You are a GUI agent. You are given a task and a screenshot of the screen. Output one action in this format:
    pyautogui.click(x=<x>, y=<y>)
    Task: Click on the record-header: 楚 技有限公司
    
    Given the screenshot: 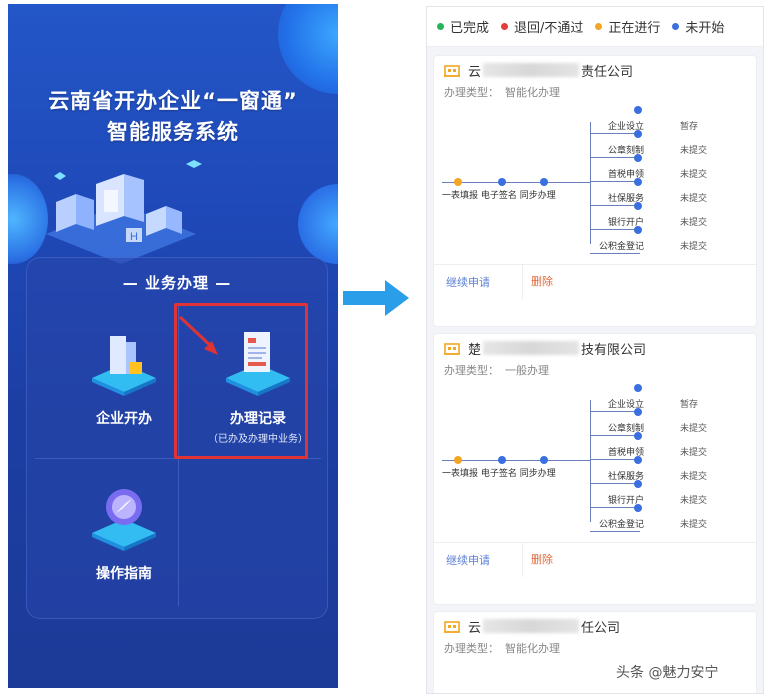 What is the action you would take?
    pyautogui.click(x=595, y=348)
    